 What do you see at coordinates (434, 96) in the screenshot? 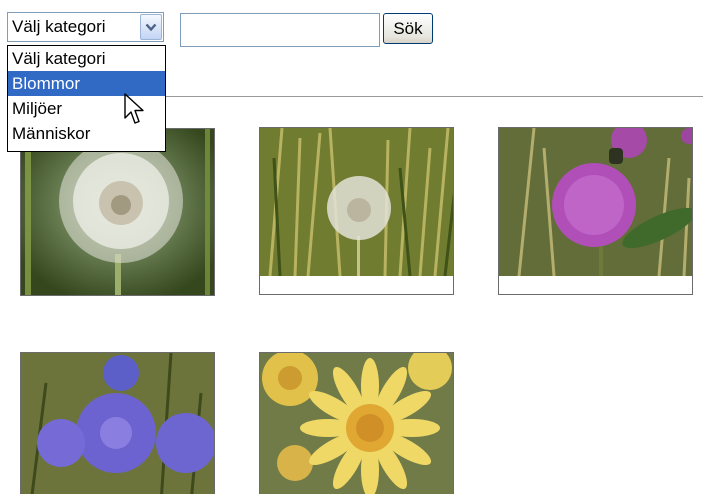
I see `divider` at bounding box center [434, 96].